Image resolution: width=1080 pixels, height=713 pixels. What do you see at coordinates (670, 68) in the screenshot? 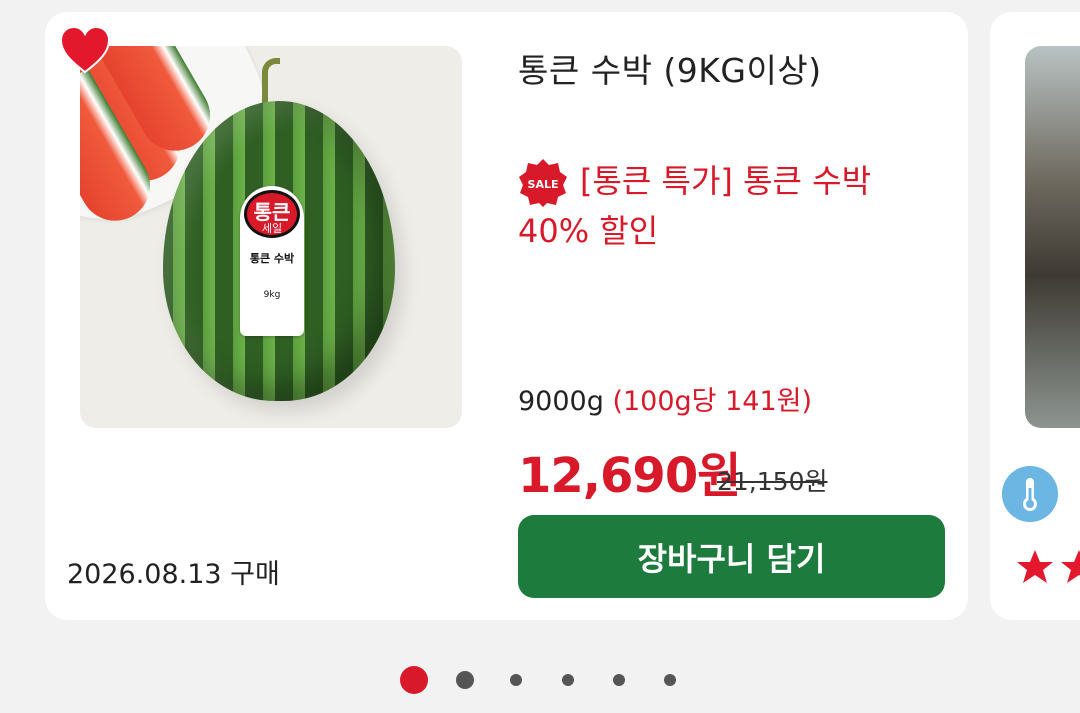
I see `product-title: 통큰 수박 (9KG이상)` at bounding box center [670, 68].